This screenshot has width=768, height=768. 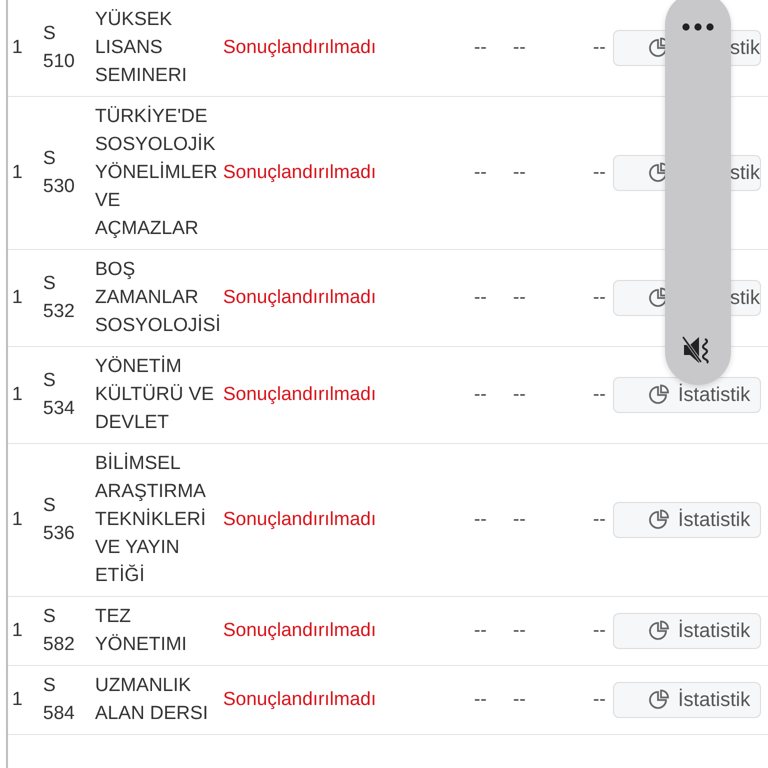 I want to click on course-code: S 584, so click(x=59, y=700).